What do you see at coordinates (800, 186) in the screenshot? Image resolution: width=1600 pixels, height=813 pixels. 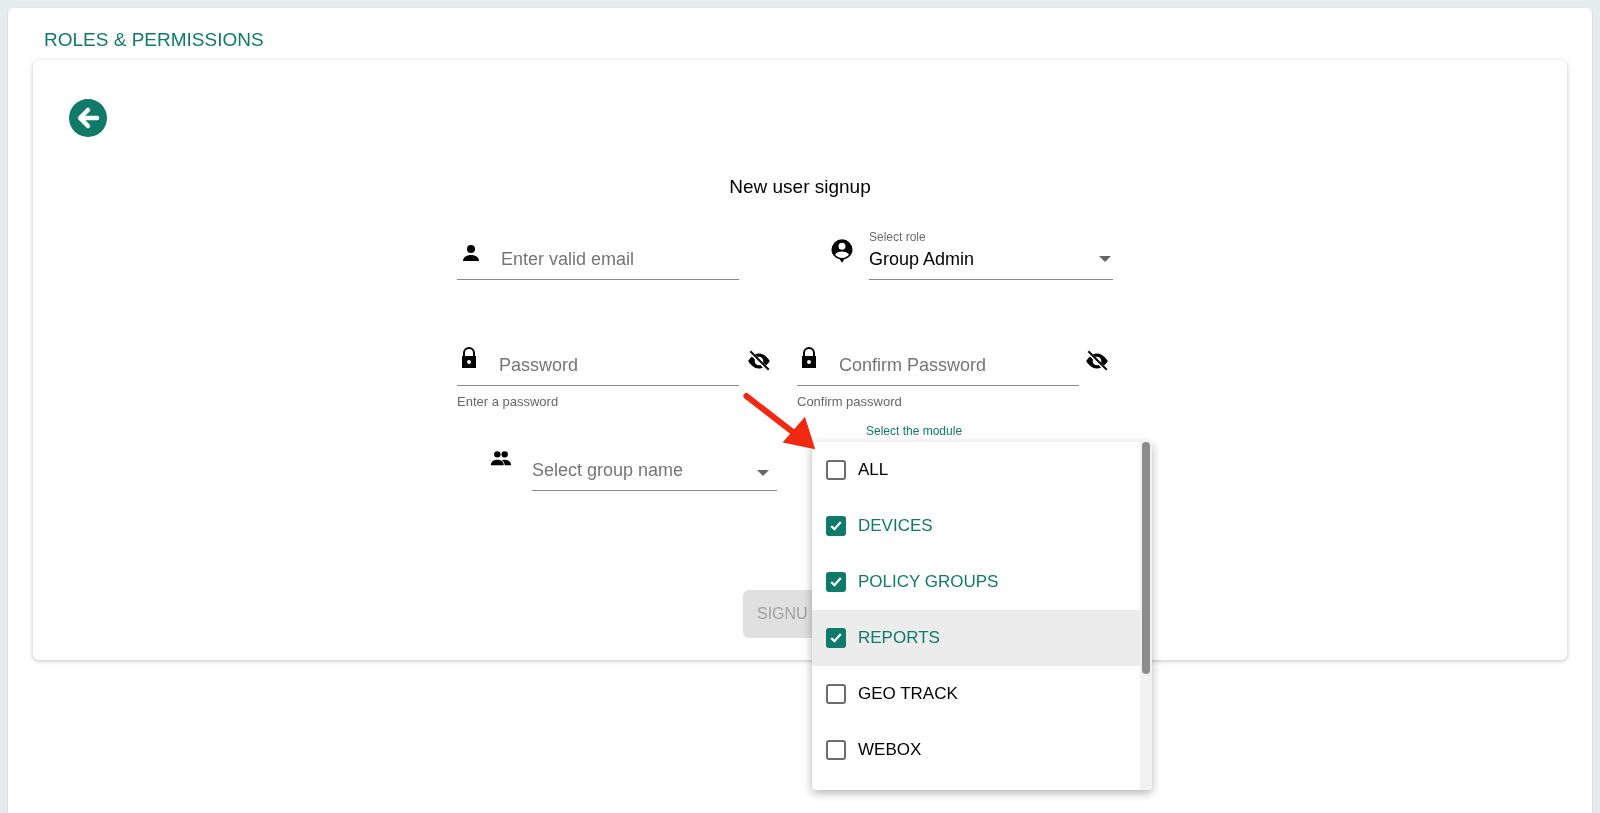 I see `form-heading: New user signup` at bounding box center [800, 186].